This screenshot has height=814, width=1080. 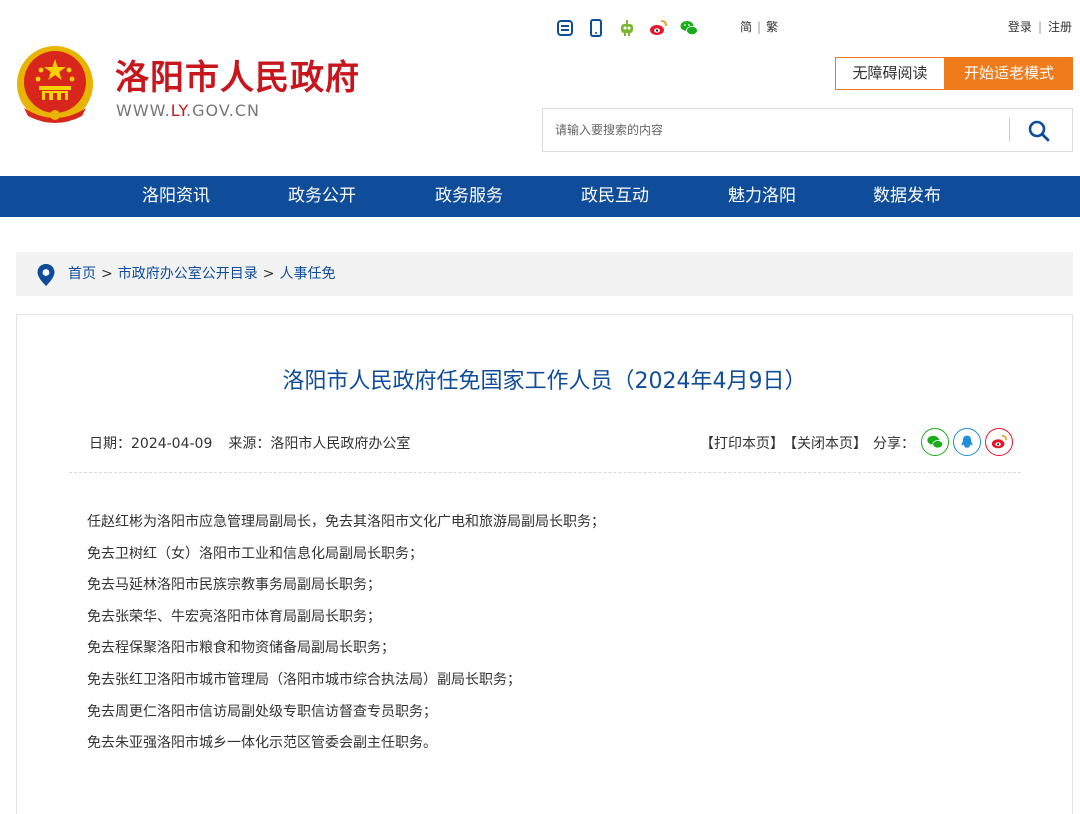 I want to click on nav-item-open-affairs: 政务公开, so click(x=322, y=196).